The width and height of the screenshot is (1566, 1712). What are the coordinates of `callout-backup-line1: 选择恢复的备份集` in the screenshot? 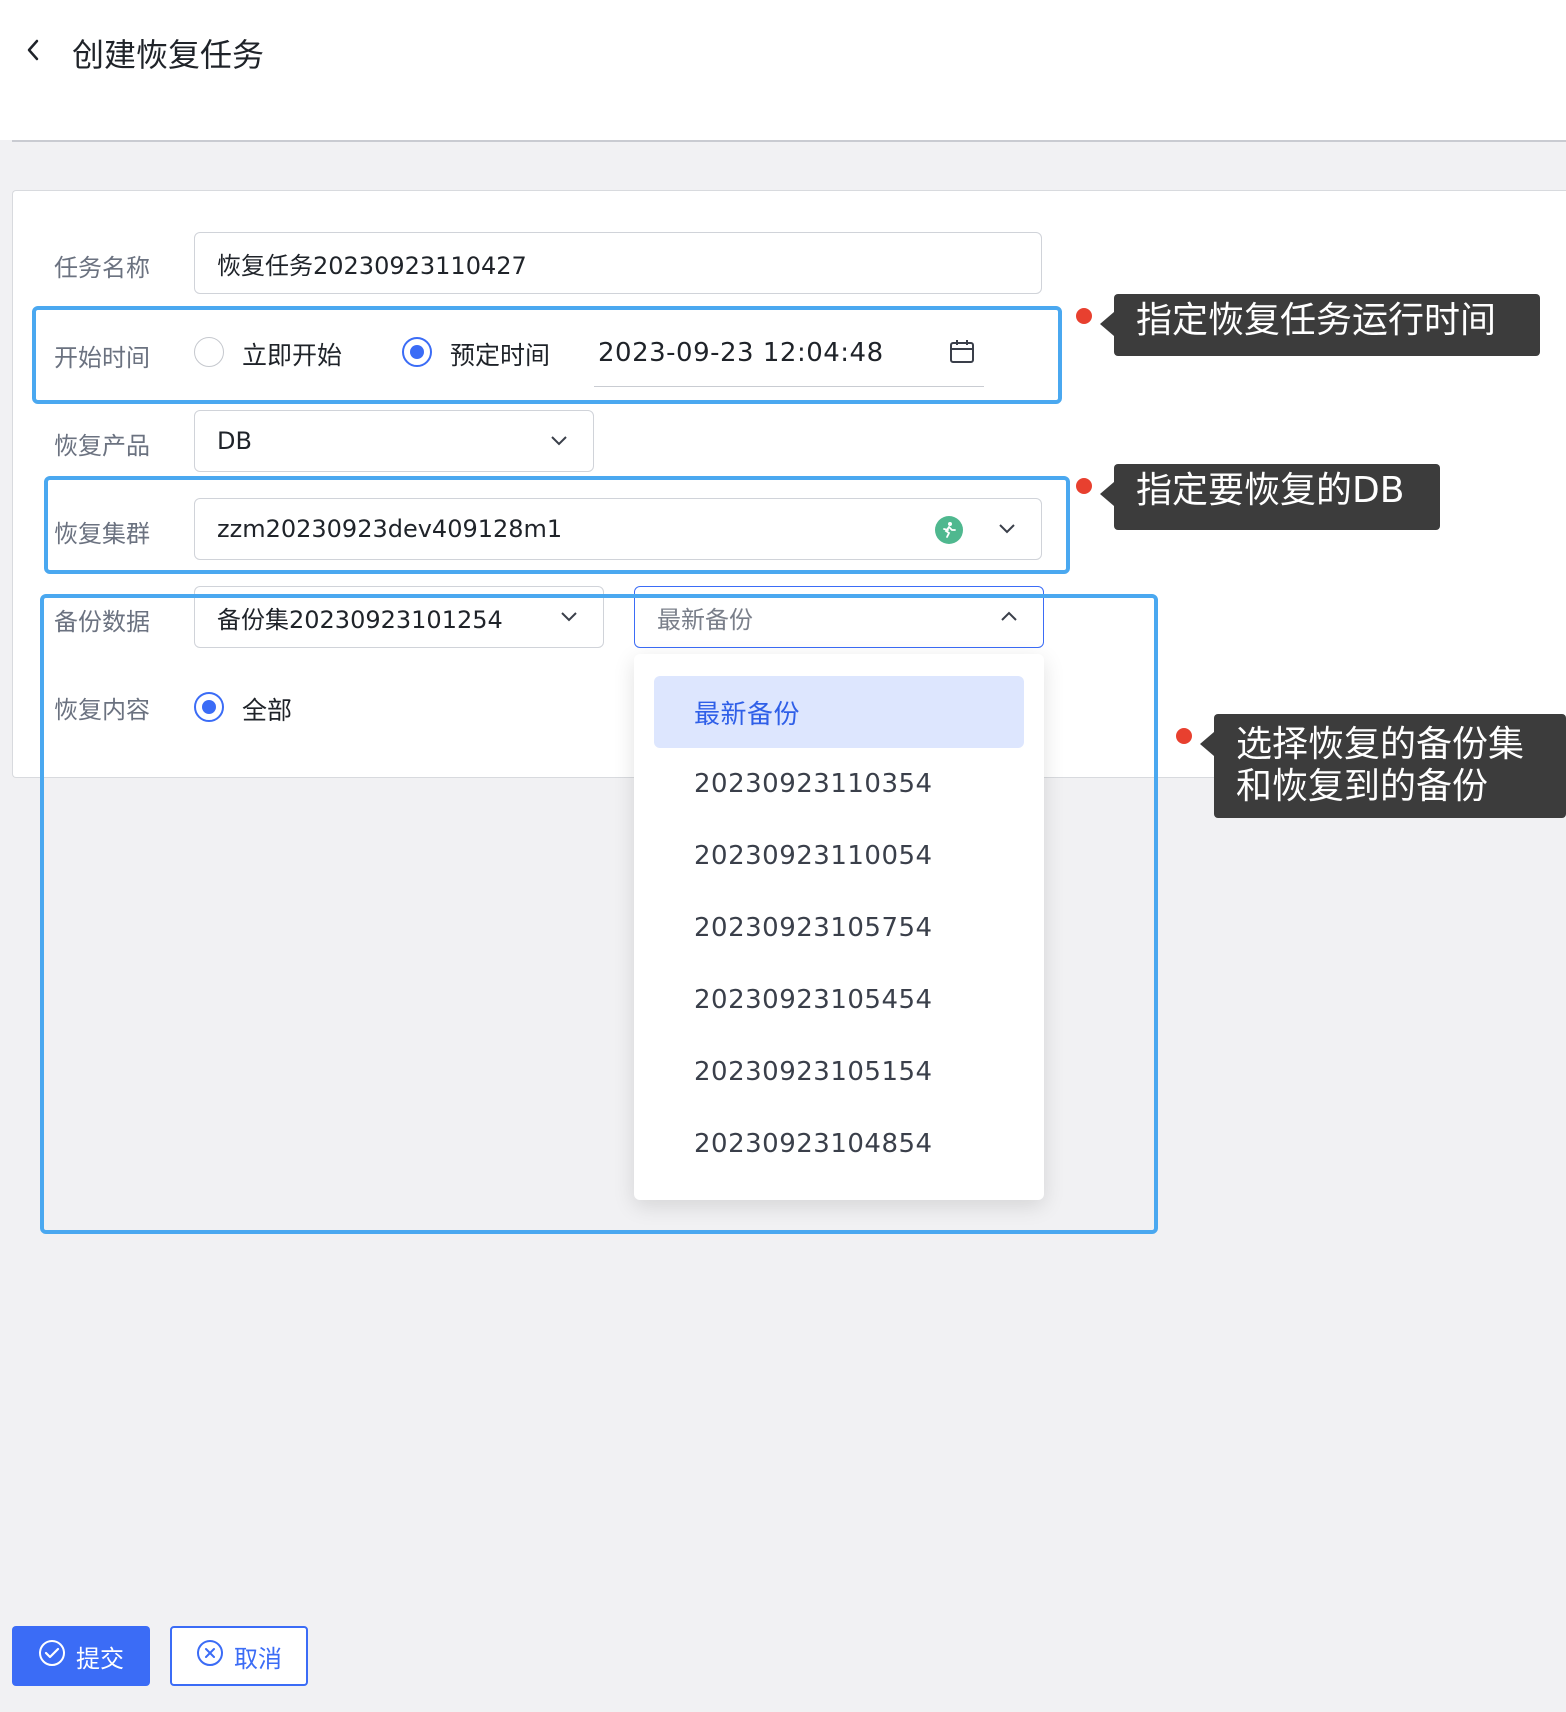 It's located at (1380, 744).